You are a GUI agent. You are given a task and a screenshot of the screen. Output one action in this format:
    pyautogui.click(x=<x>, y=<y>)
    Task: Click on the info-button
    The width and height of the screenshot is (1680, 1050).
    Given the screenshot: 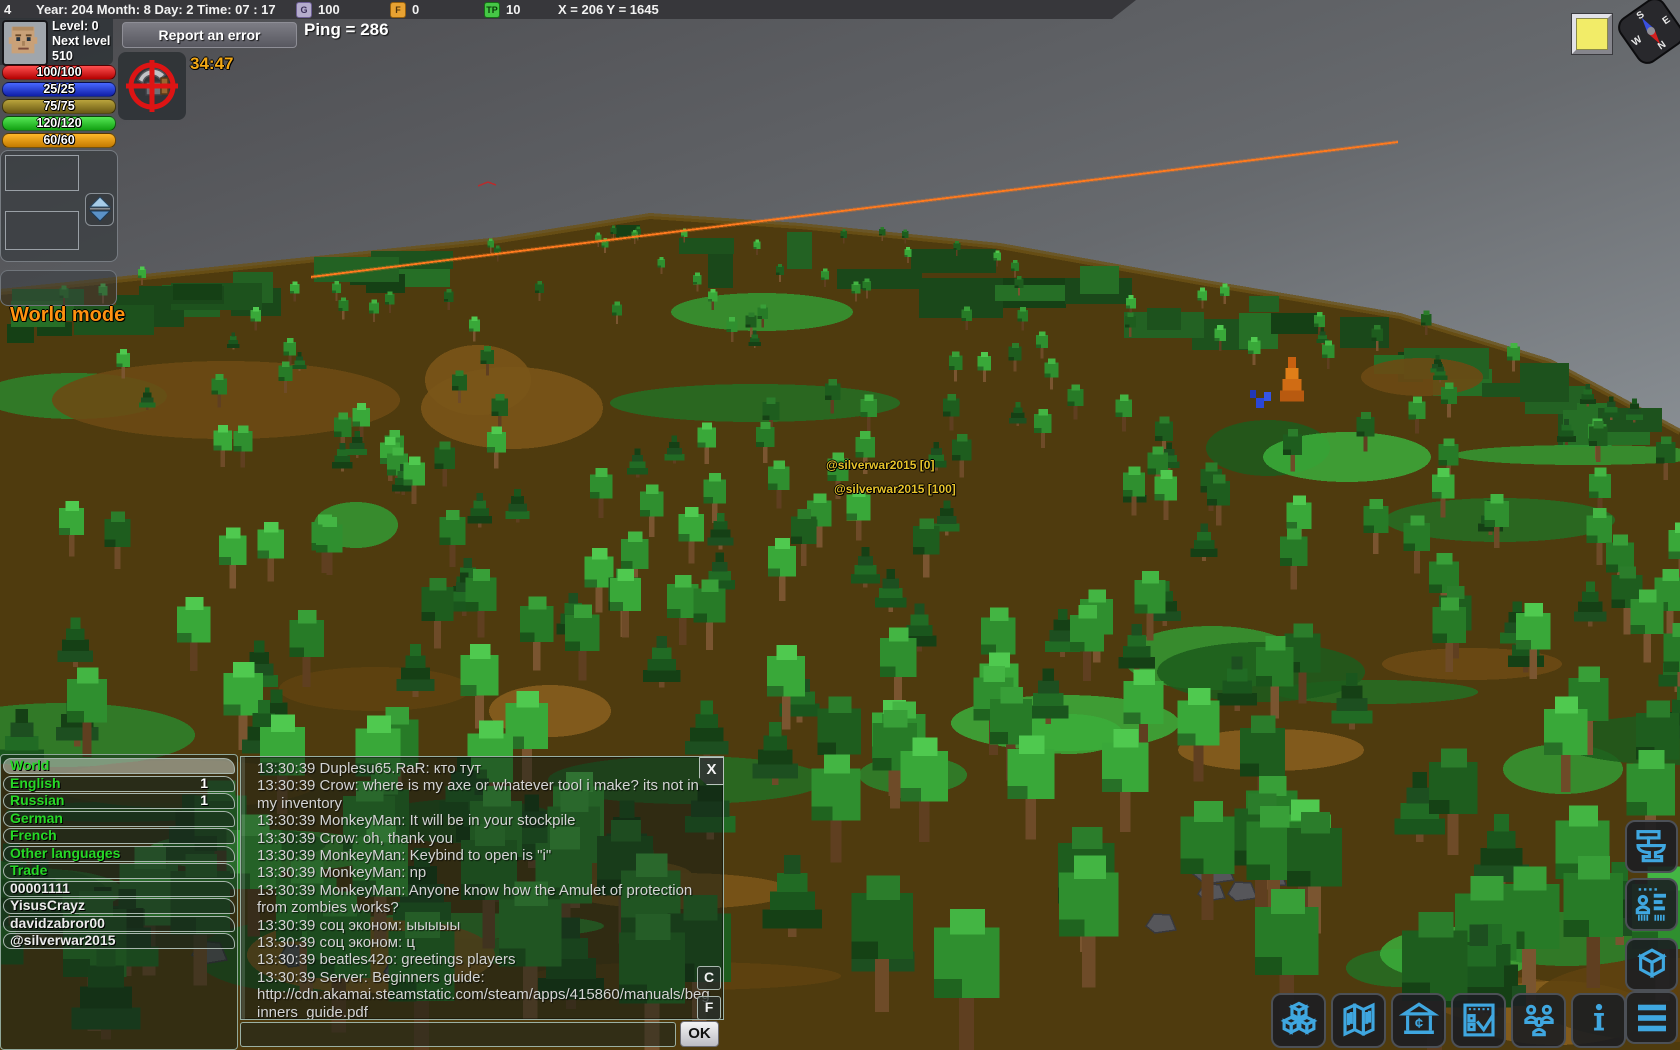 What is the action you would take?
    pyautogui.click(x=1598, y=1020)
    